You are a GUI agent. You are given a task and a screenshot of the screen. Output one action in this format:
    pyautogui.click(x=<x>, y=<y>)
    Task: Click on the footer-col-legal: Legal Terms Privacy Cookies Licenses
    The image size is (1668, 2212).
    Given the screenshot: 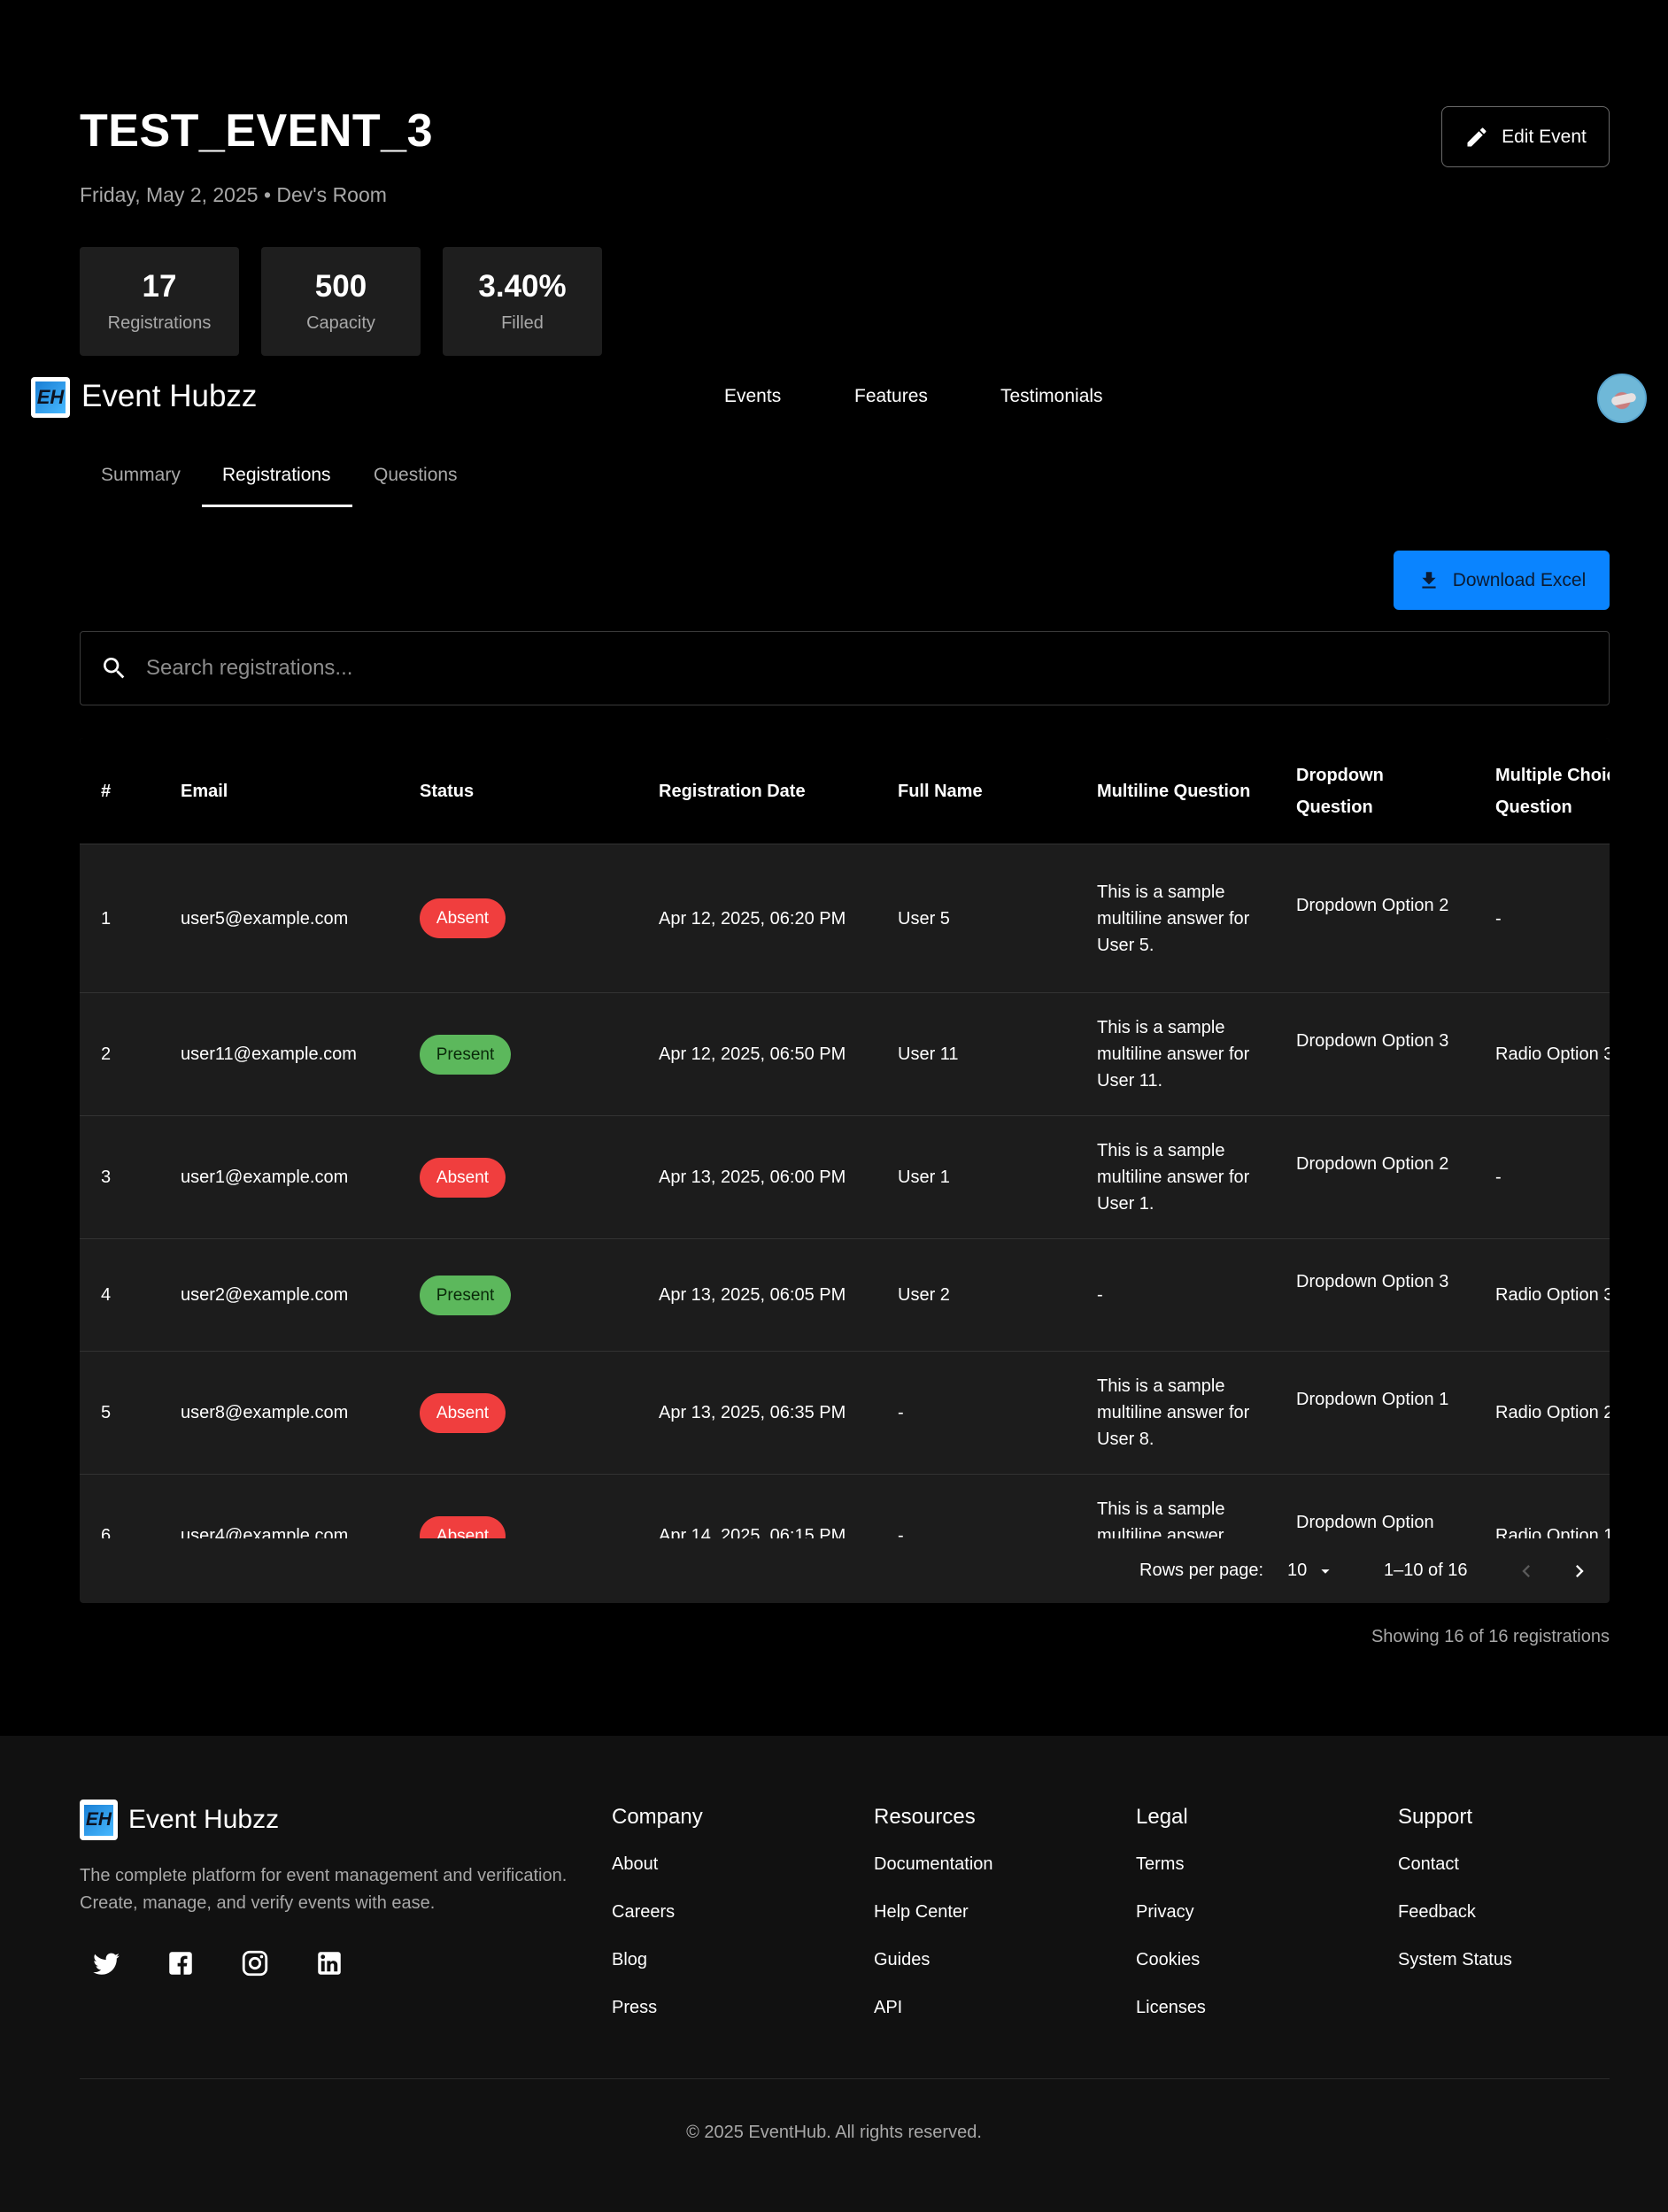 What is the action you would take?
    pyautogui.click(x=1171, y=1925)
    